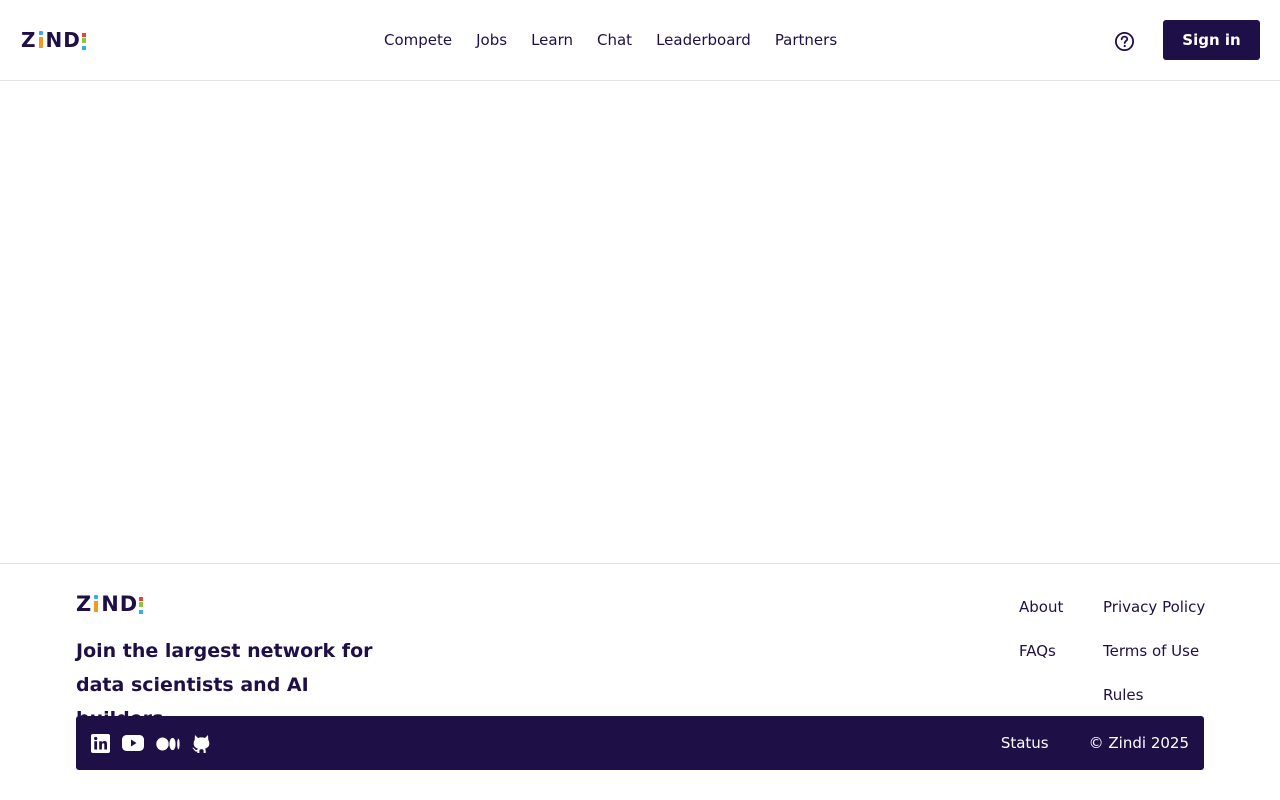 Image resolution: width=1280 pixels, height=800 pixels. I want to click on zindi-logo: Z ND, so click(54, 40).